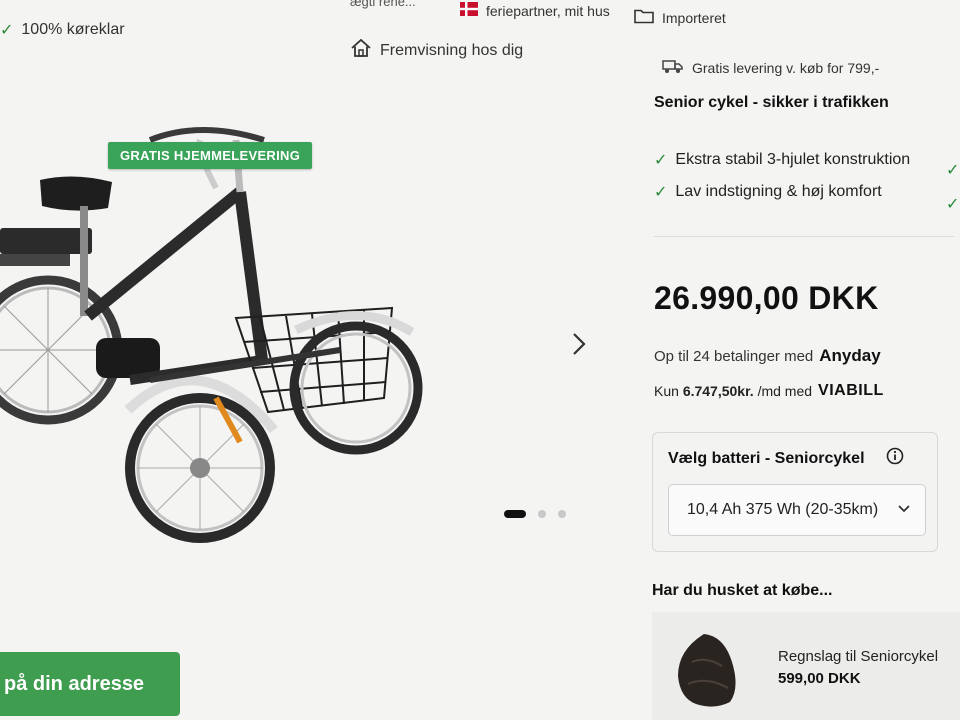 This screenshot has height=720, width=960. I want to click on topbar-partner: feriepartner, mit hus, so click(535, 10).